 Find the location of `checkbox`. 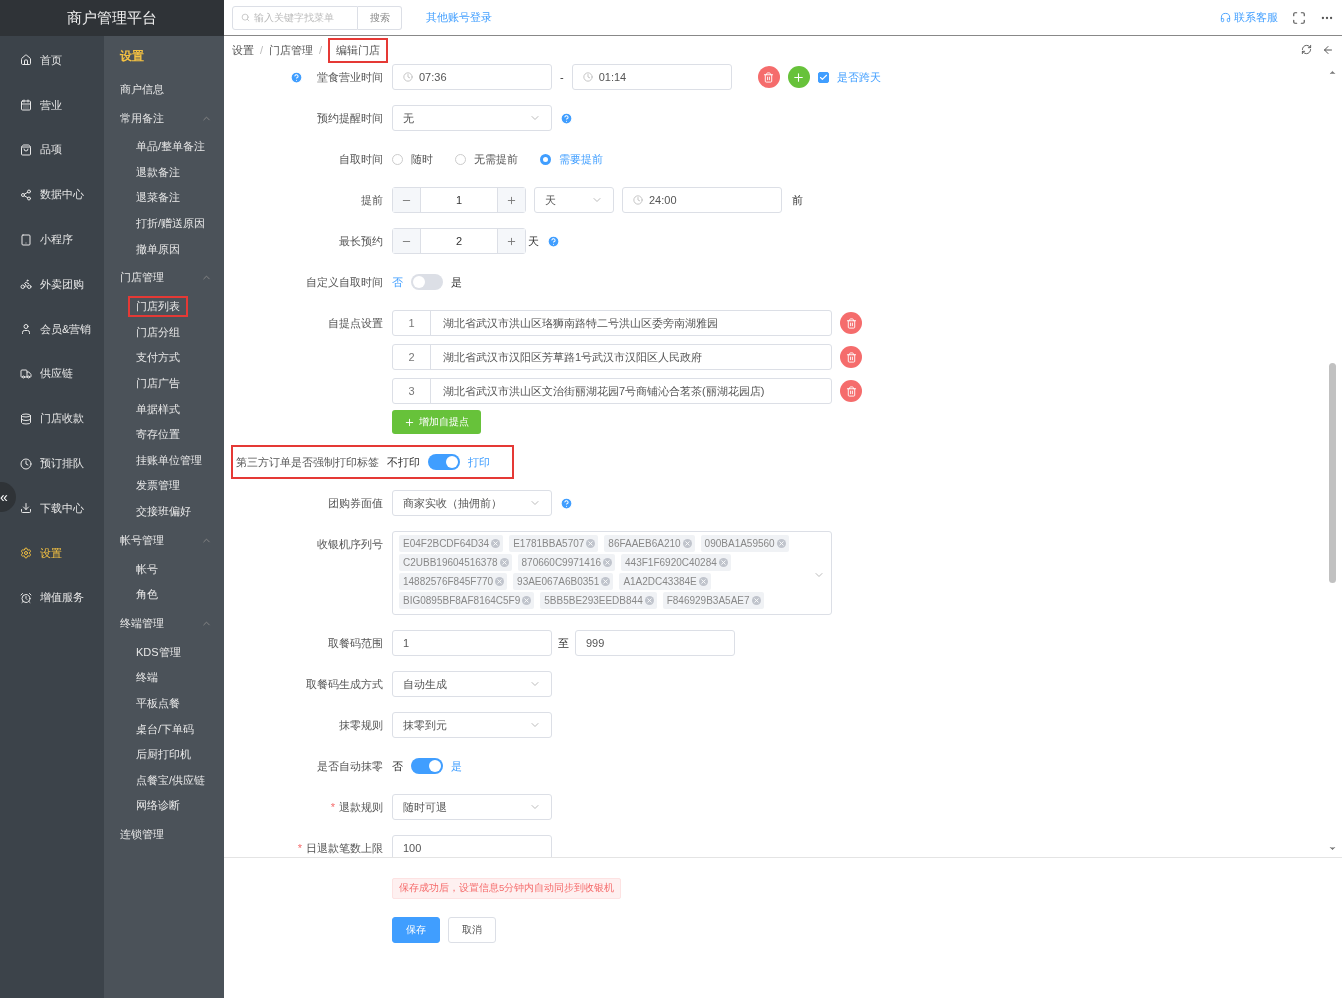

checkbox is located at coordinates (823, 77).